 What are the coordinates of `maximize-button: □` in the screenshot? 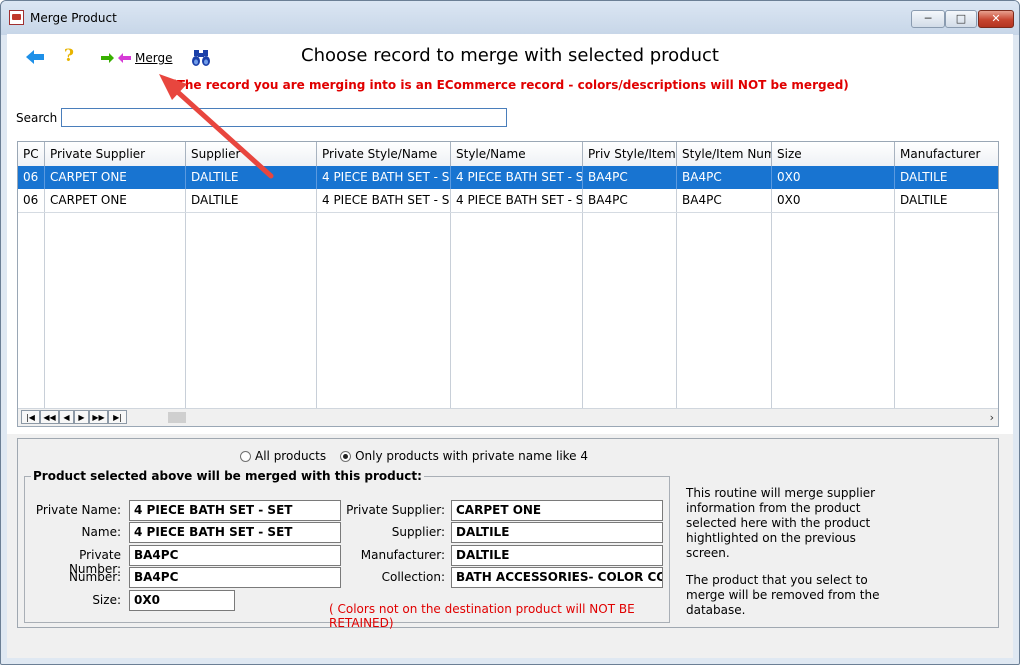 It's located at (961, 19).